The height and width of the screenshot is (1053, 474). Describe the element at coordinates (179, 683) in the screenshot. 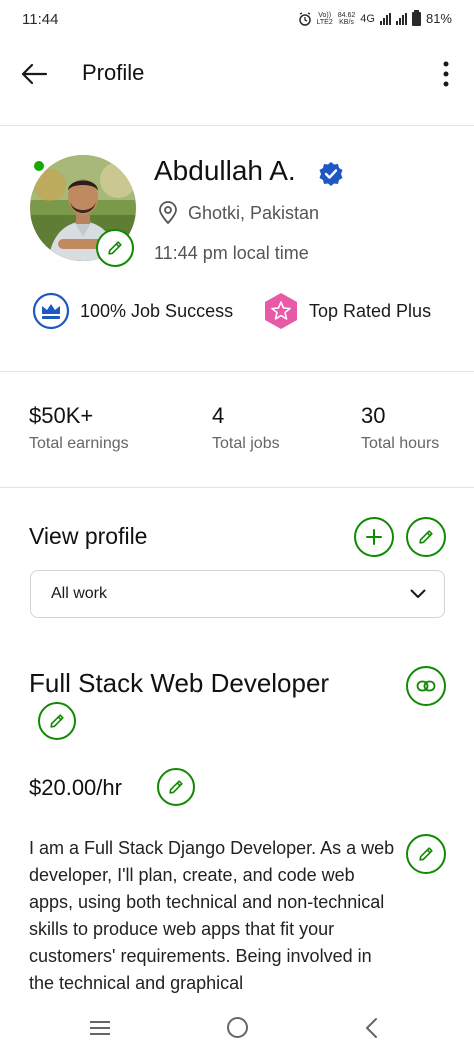

I see `job-title: Full Stack Web Developer` at that location.